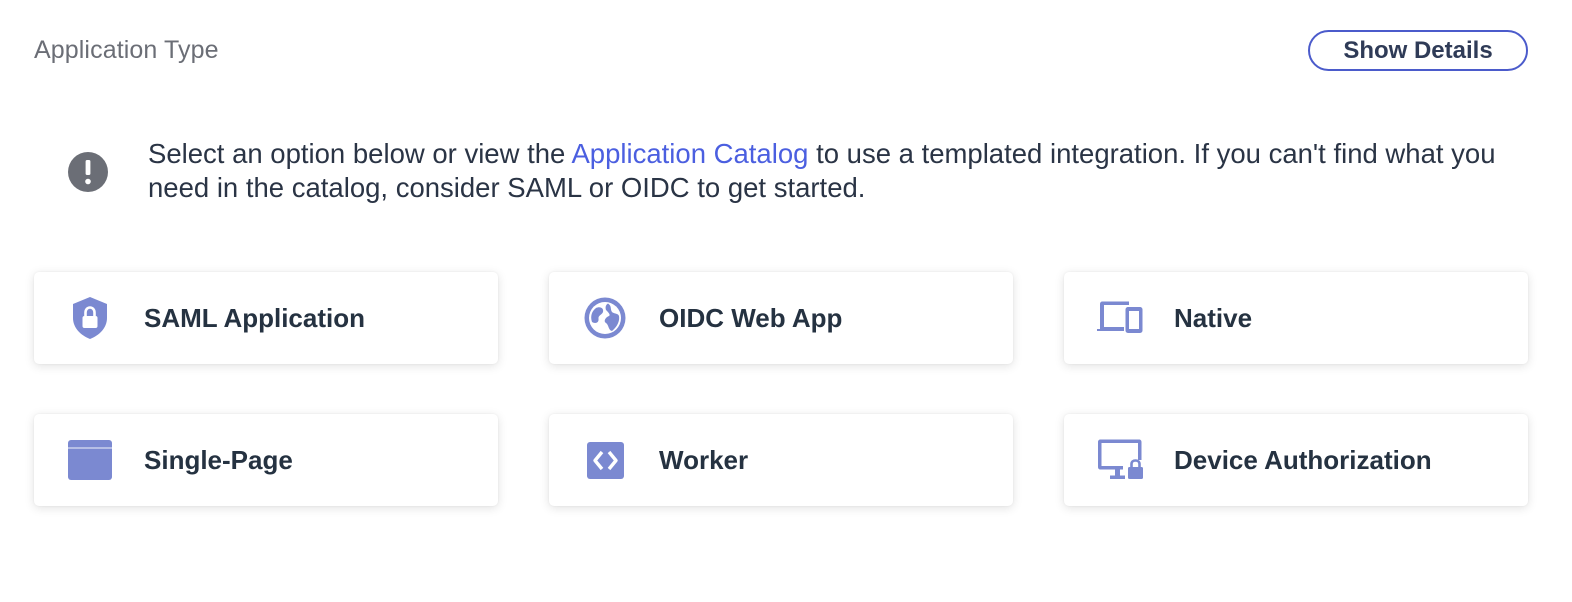 The height and width of the screenshot is (602, 1572). Describe the element at coordinates (605, 460) in the screenshot. I see `code-icon` at that location.